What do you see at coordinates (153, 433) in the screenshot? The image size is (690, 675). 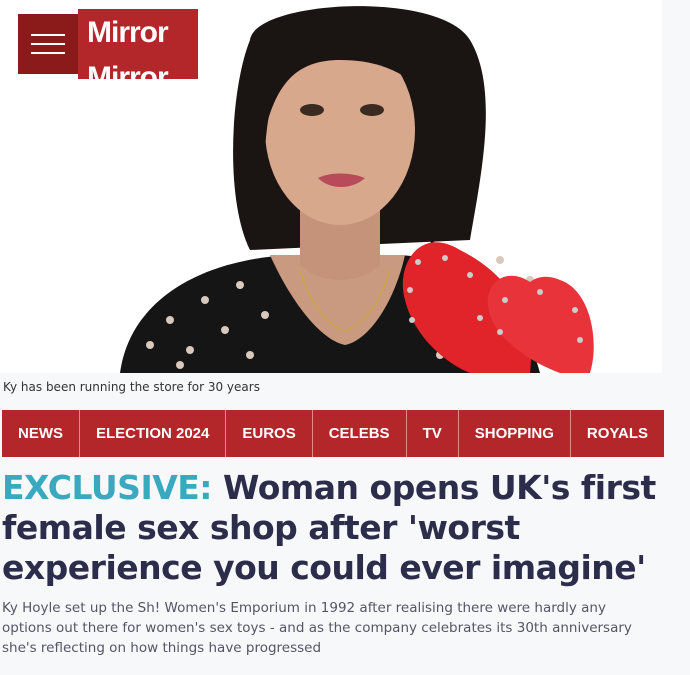 I see `nav-item-election: ELECTION 2024` at bounding box center [153, 433].